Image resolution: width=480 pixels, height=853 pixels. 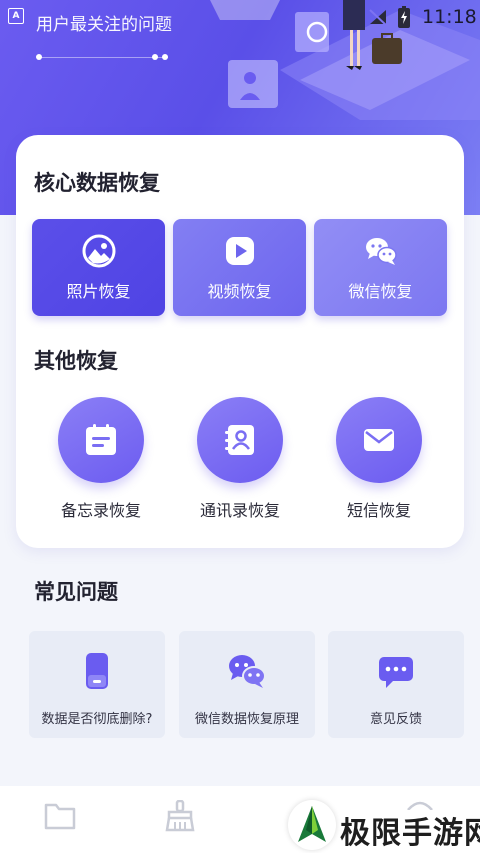 I want to click on contacts-recovery-button: 通讯录恢复, so click(x=240, y=459).